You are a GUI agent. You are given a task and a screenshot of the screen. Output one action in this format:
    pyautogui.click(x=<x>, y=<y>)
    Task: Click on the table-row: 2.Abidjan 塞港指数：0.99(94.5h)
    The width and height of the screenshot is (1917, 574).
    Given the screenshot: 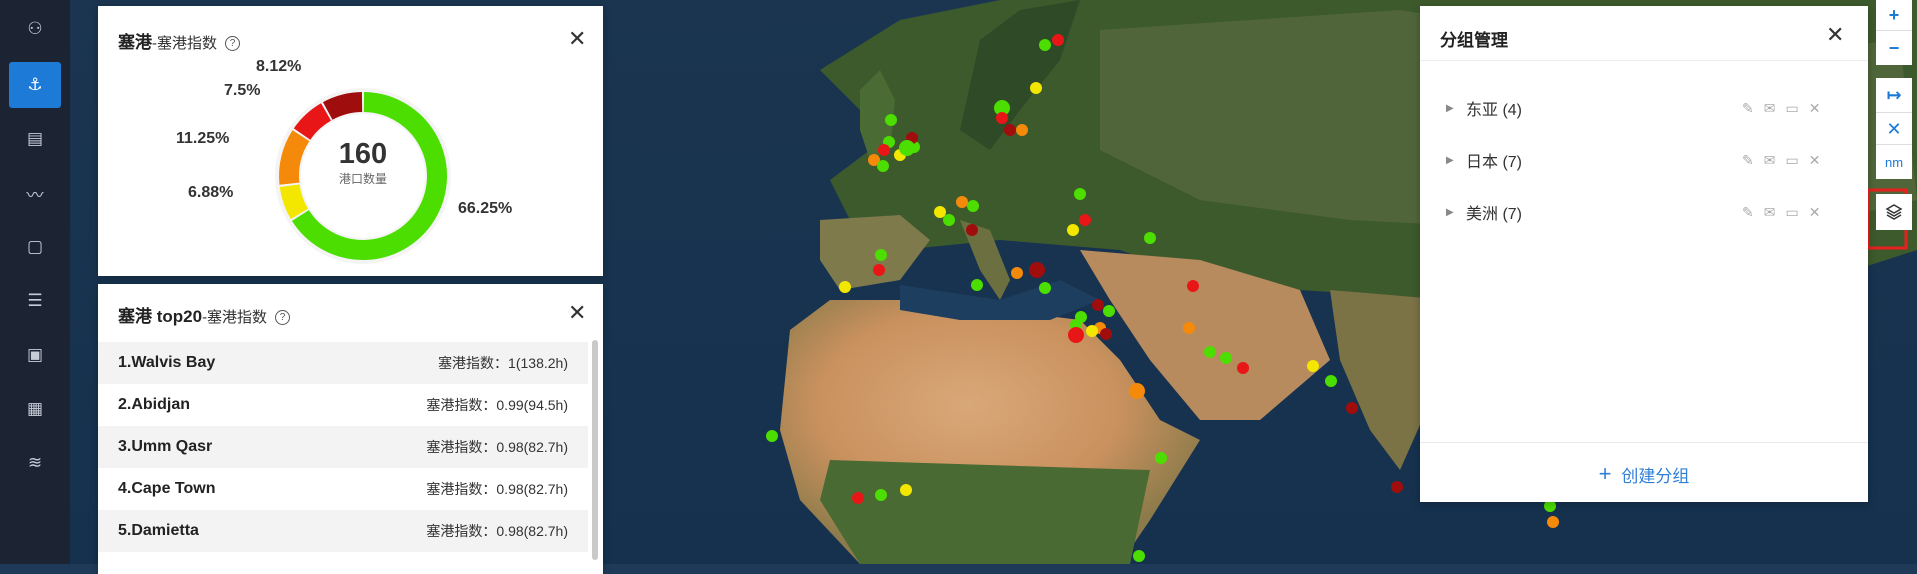 What is the action you would take?
    pyautogui.click(x=343, y=405)
    